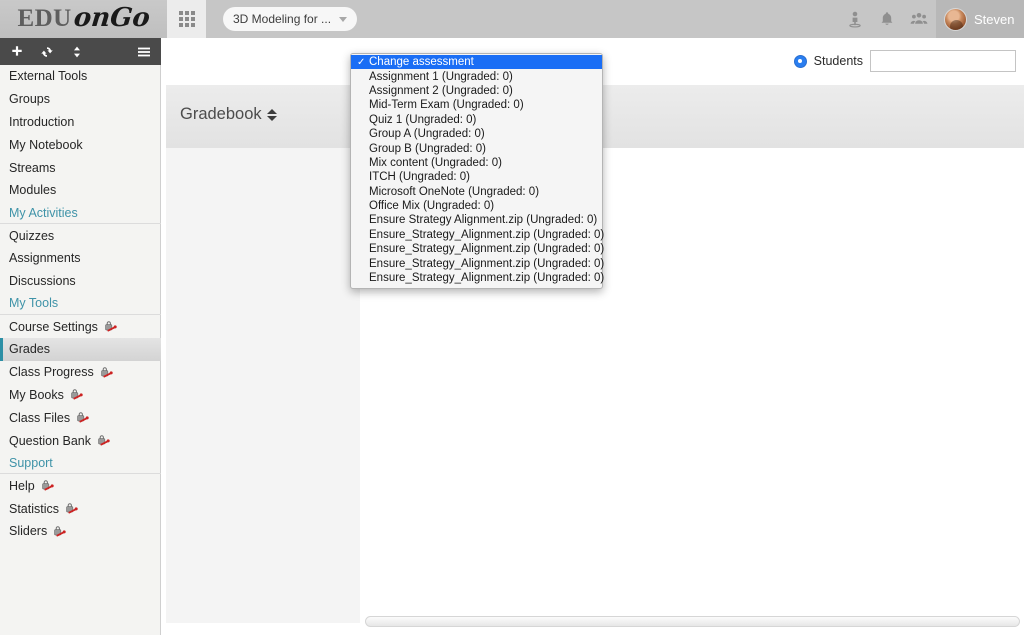 The height and width of the screenshot is (635, 1024). I want to click on sidebar-item-streams: Streams, so click(80, 167).